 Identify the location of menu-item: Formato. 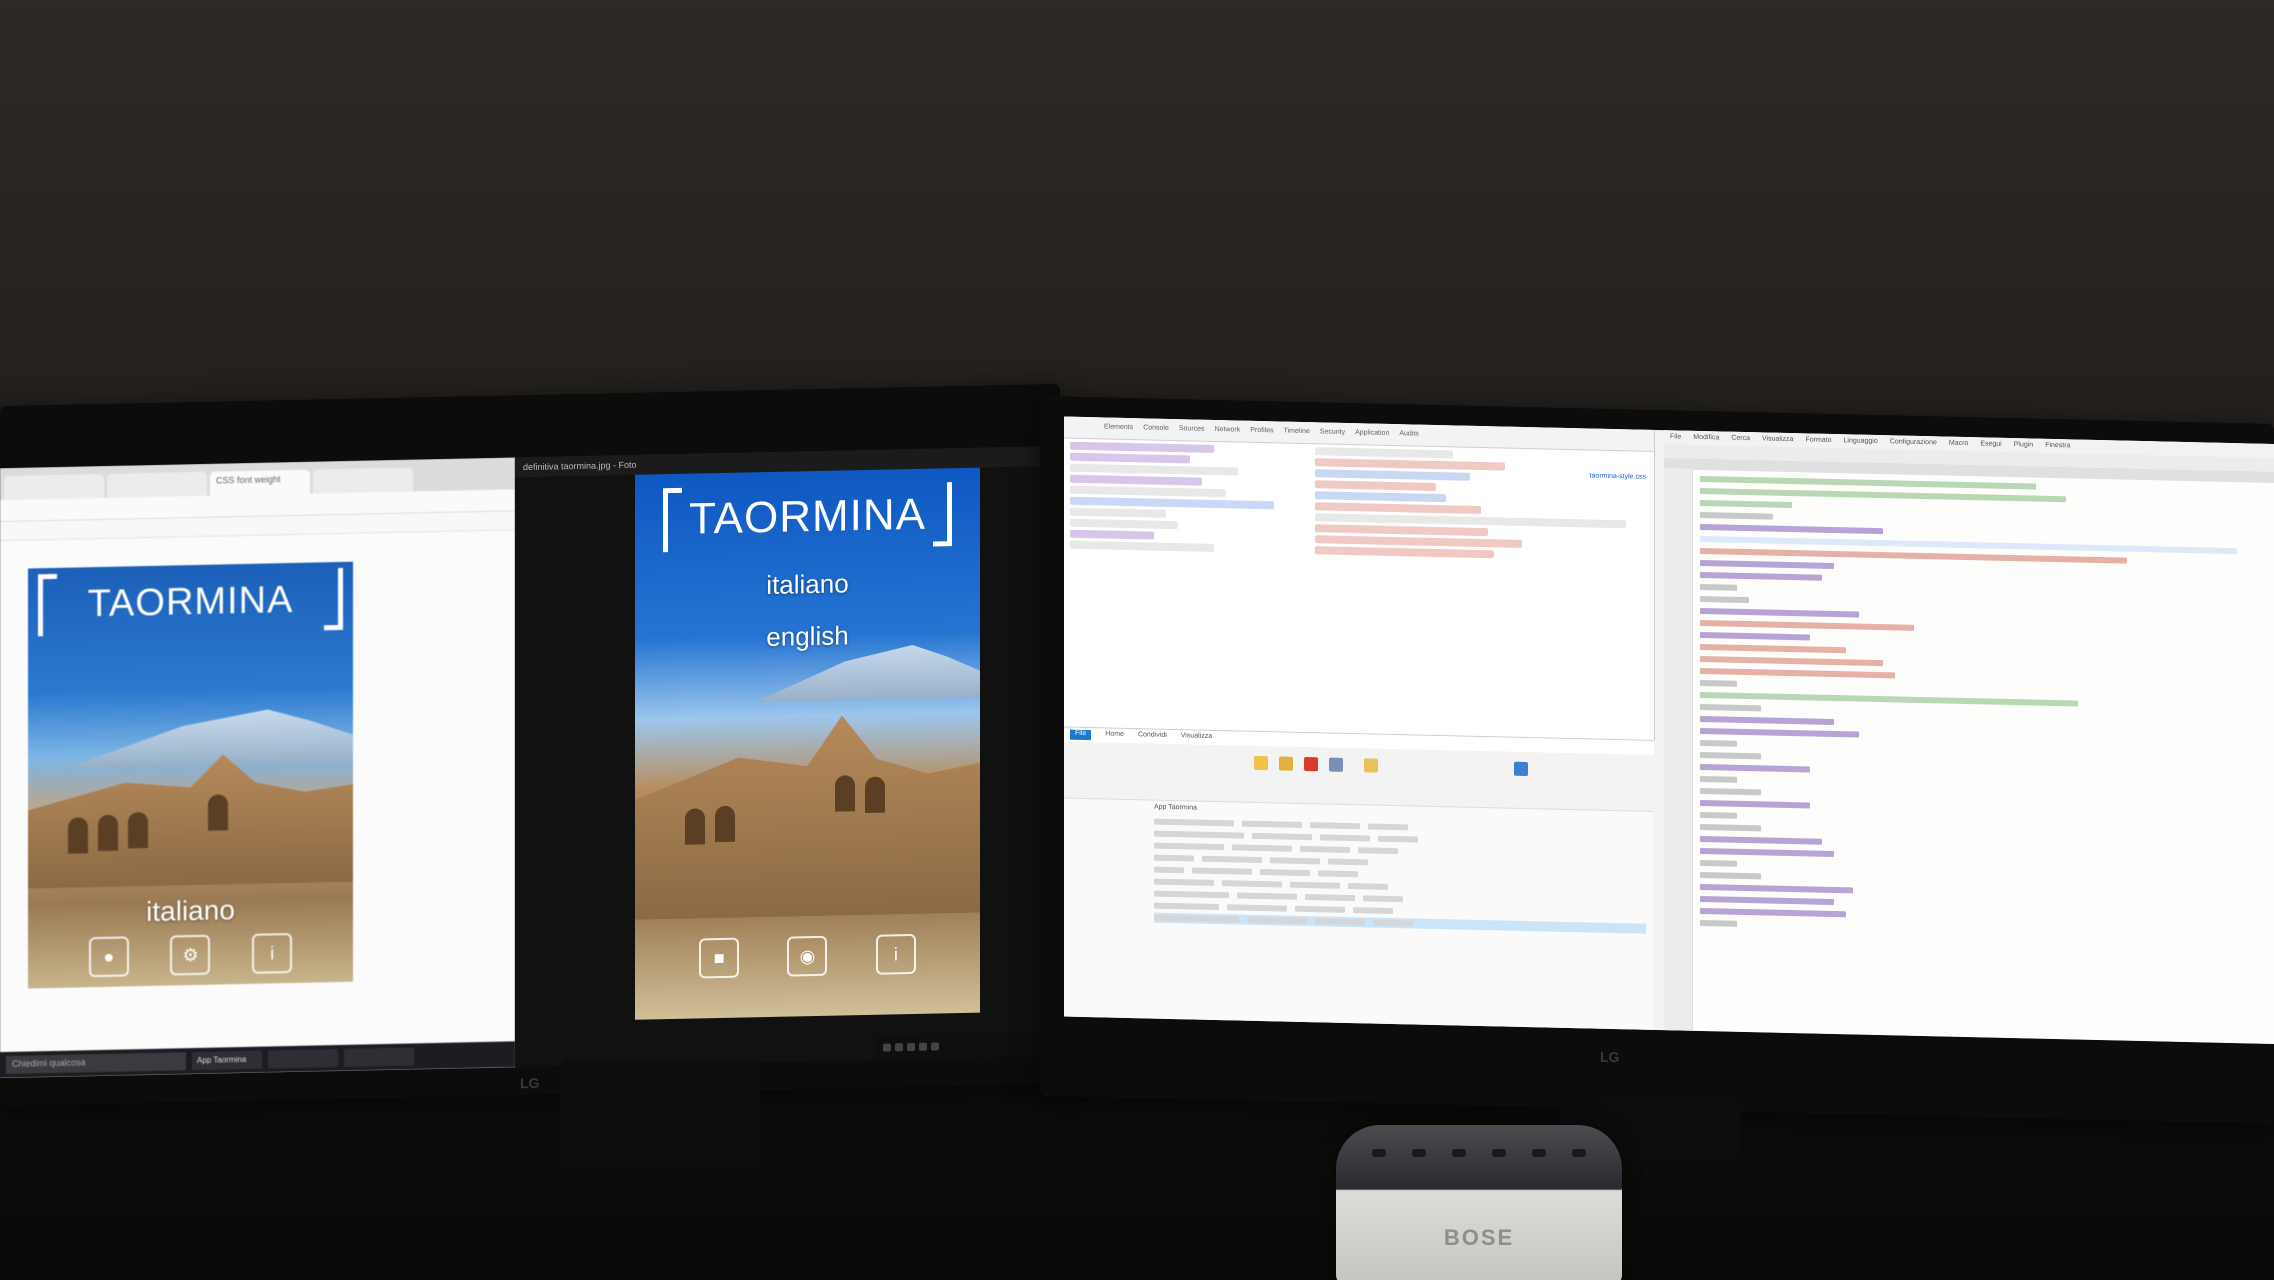
(1818, 440).